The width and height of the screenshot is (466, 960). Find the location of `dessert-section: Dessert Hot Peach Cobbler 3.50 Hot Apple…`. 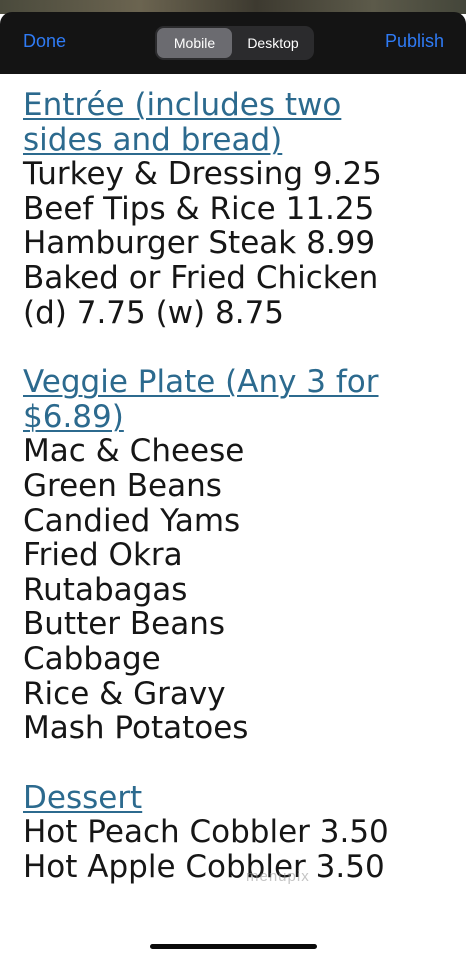

dessert-section: Dessert Hot Peach Cobbler 3.50 Hot Apple… is located at coordinates (238, 833).